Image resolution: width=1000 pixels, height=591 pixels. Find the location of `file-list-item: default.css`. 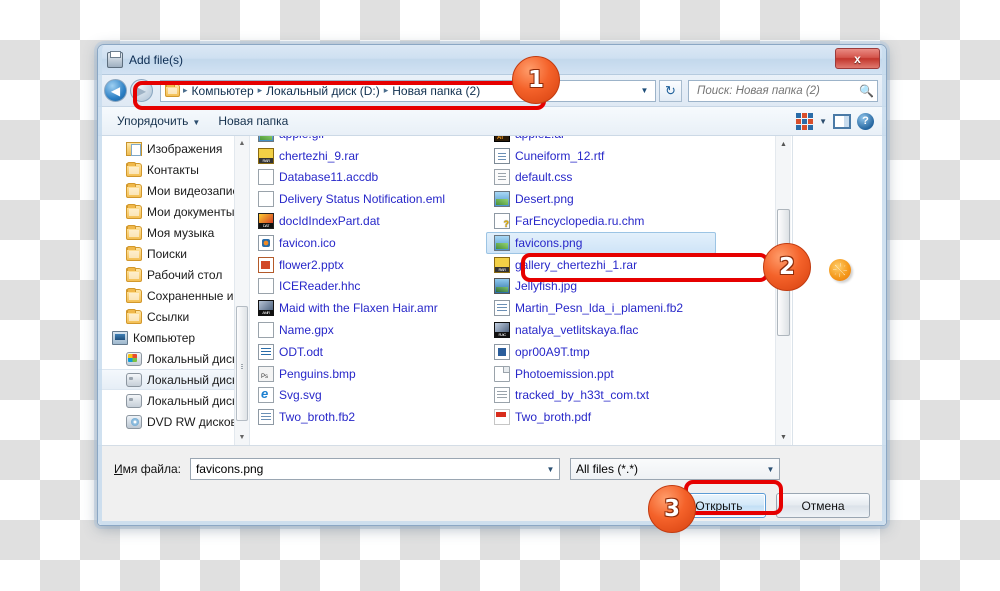

file-list-item: default.css is located at coordinates (604, 178).